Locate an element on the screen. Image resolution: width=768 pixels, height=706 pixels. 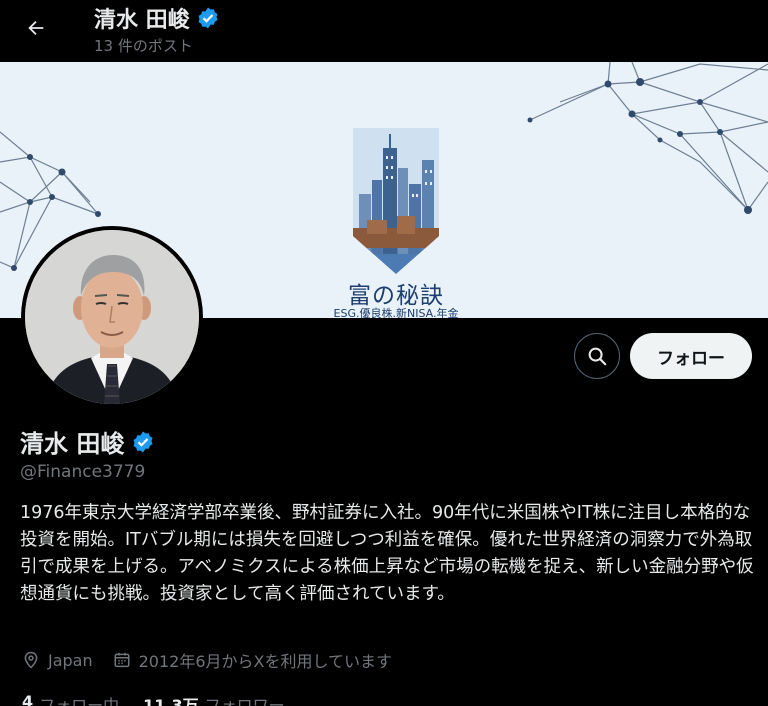
following-label: フォロー中 is located at coordinates (79, 699).